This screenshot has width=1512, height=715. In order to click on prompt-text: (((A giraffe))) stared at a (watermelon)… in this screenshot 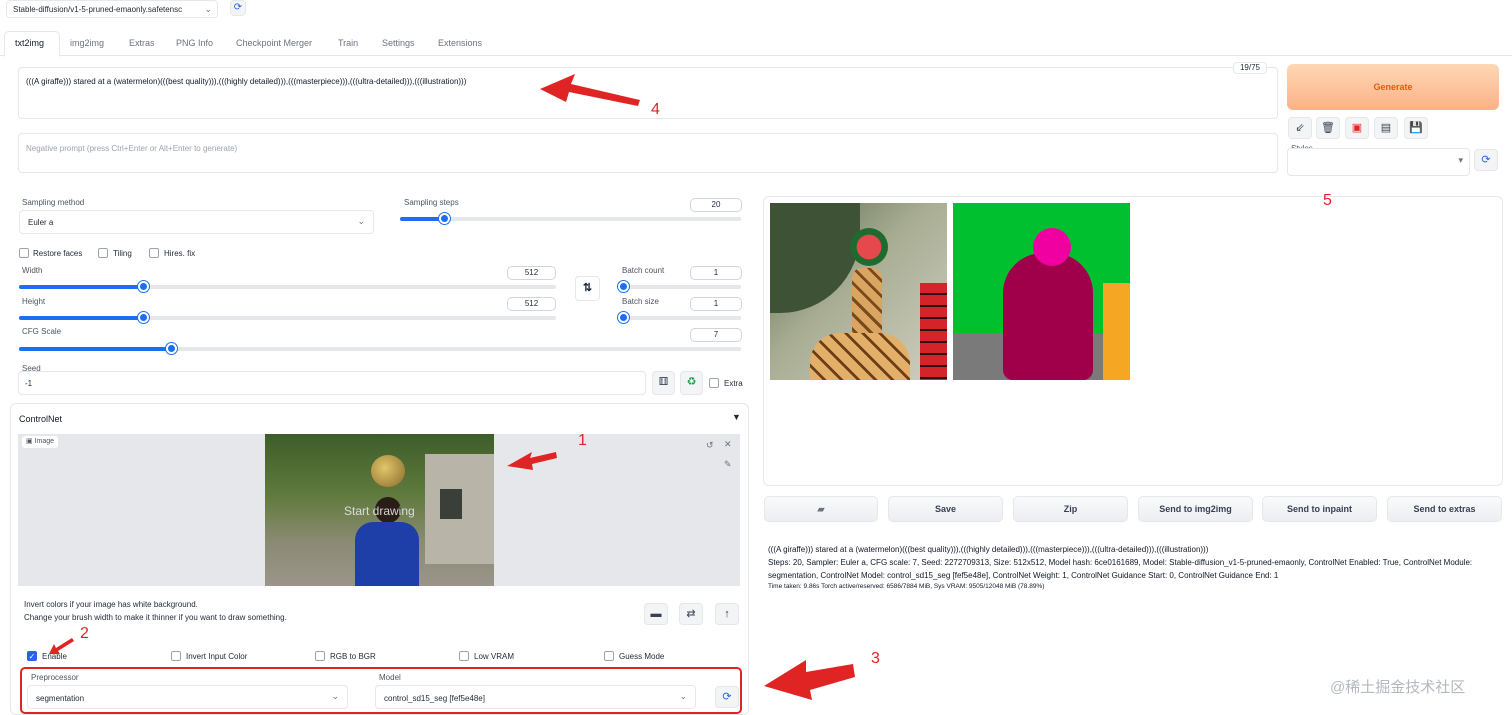, I will do `click(246, 81)`.